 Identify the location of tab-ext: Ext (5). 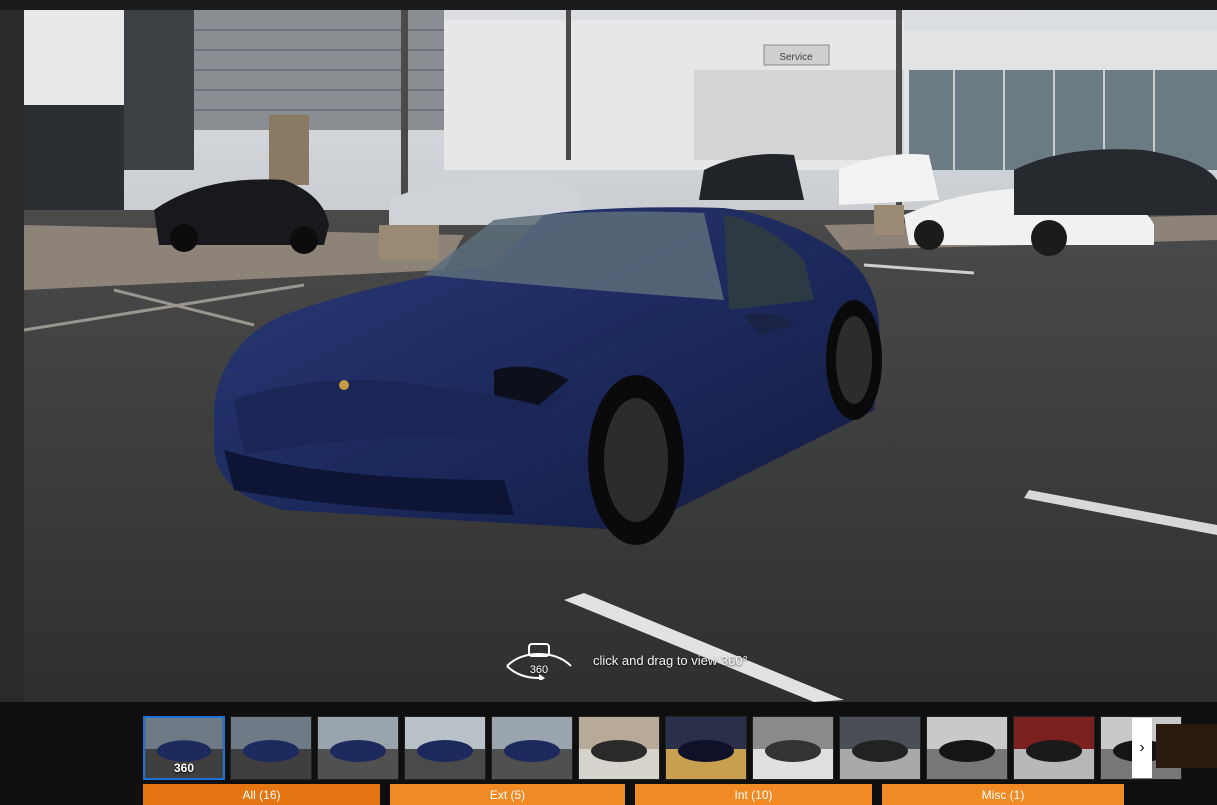
(507, 794).